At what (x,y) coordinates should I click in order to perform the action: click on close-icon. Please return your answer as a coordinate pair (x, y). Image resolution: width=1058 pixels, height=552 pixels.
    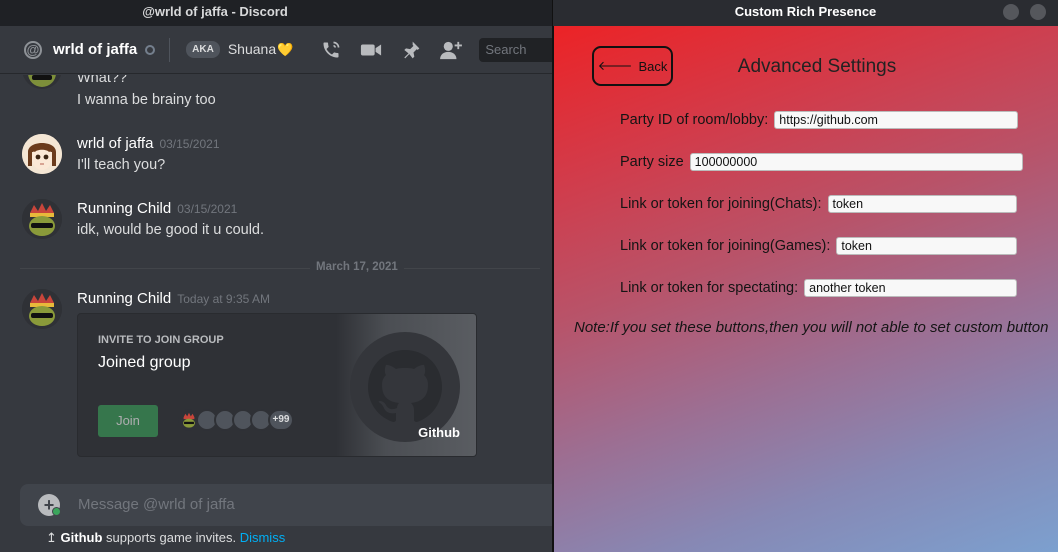
    Looking at the image, I should click on (1038, 12).